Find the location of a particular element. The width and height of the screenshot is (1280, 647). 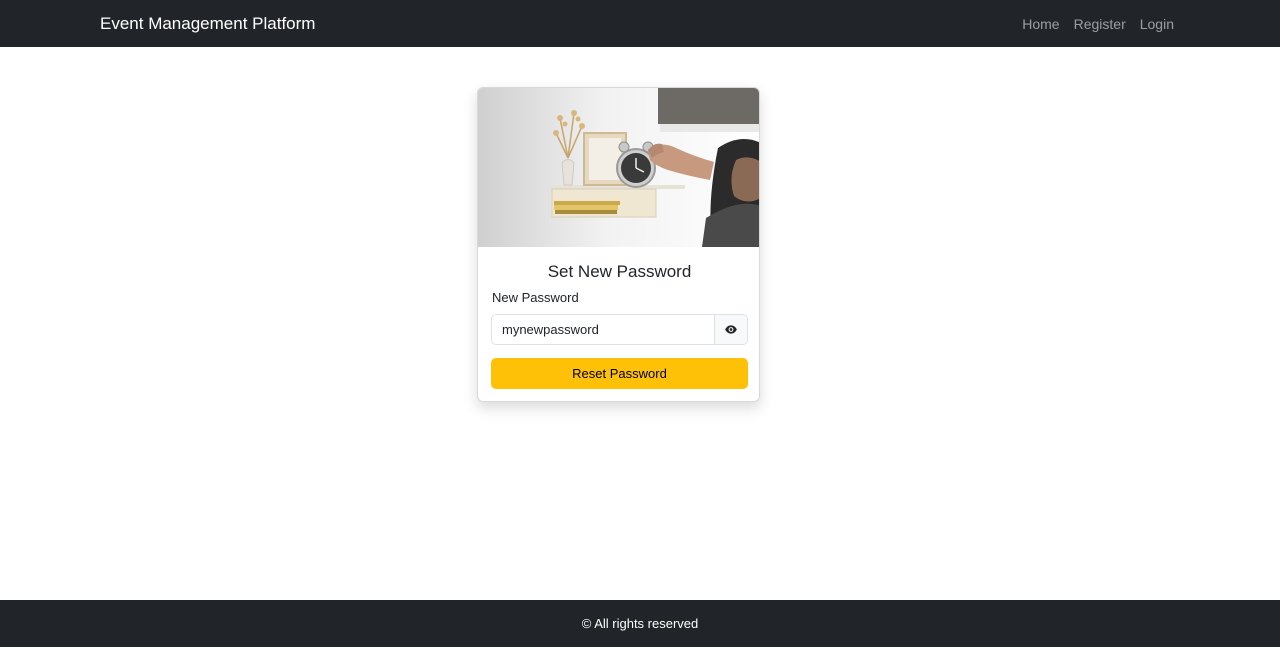

eye-icon is located at coordinates (731, 329).